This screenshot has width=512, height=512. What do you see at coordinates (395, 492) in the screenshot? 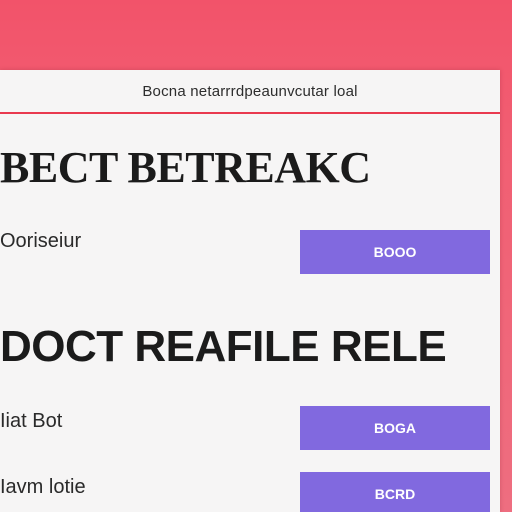
I see `row-3-button: BCRD` at bounding box center [395, 492].